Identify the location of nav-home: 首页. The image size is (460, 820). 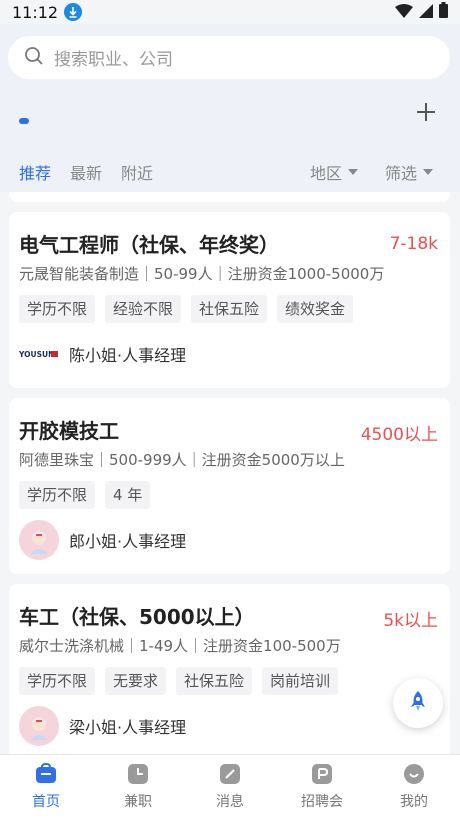
(46, 787).